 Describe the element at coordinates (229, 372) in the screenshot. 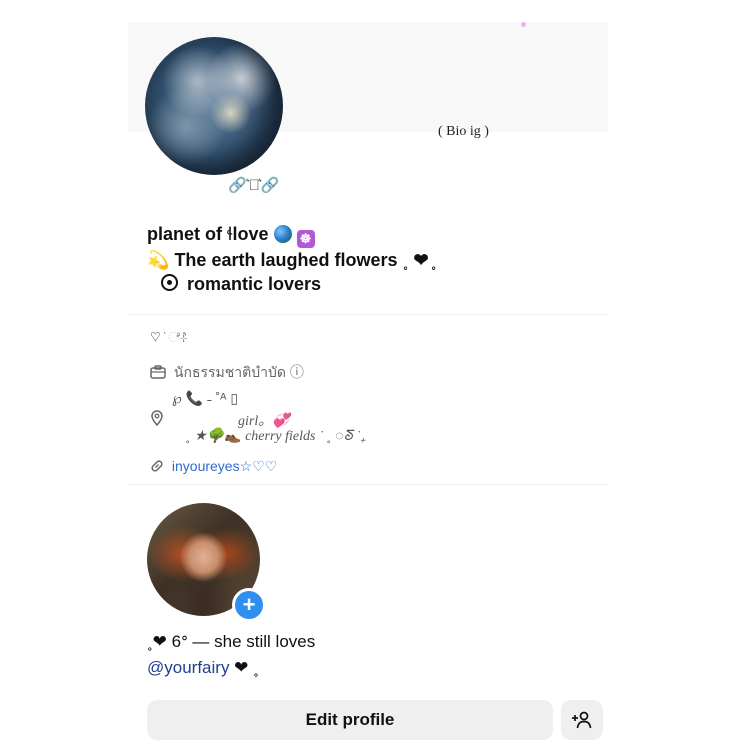

I see `category-text: นักธรรมชาติบำบัด` at that location.